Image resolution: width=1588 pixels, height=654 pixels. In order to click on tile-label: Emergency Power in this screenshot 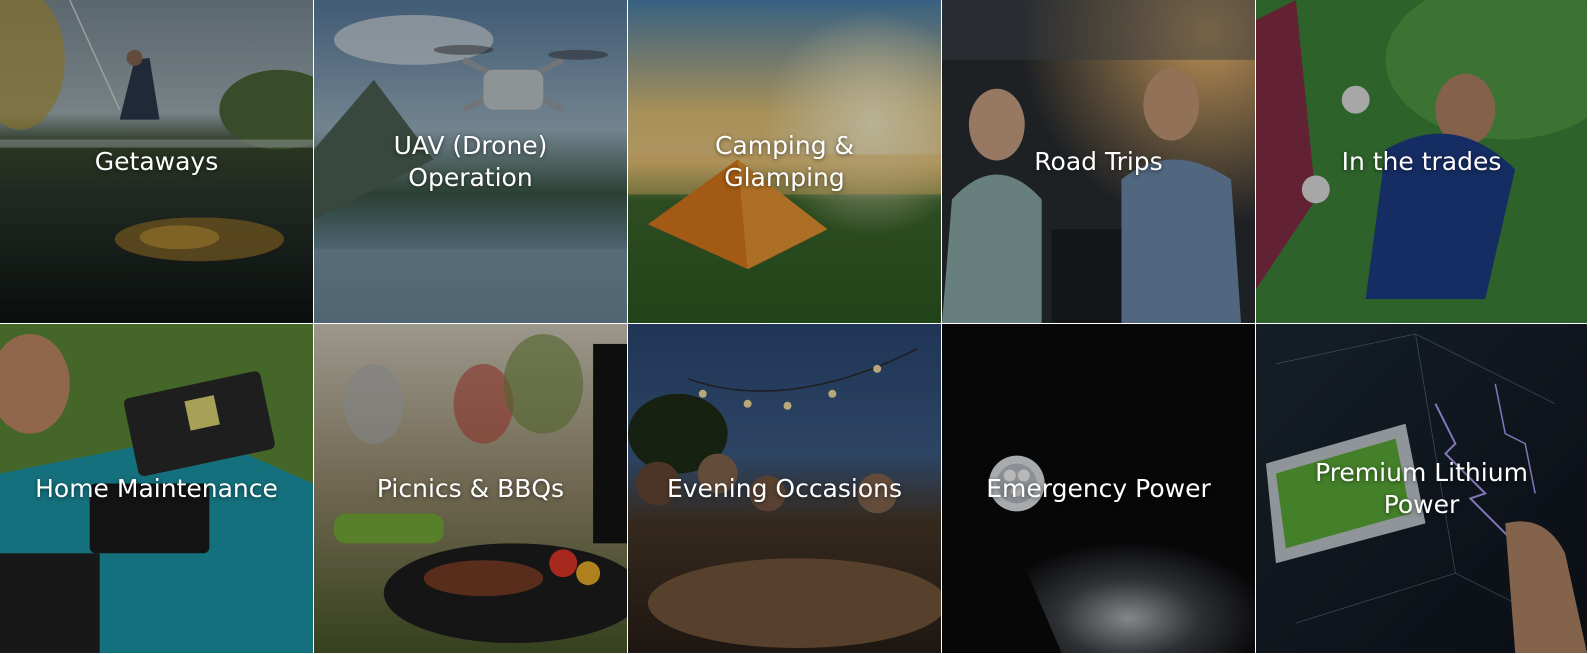, I will do `click(1098, 488)`.